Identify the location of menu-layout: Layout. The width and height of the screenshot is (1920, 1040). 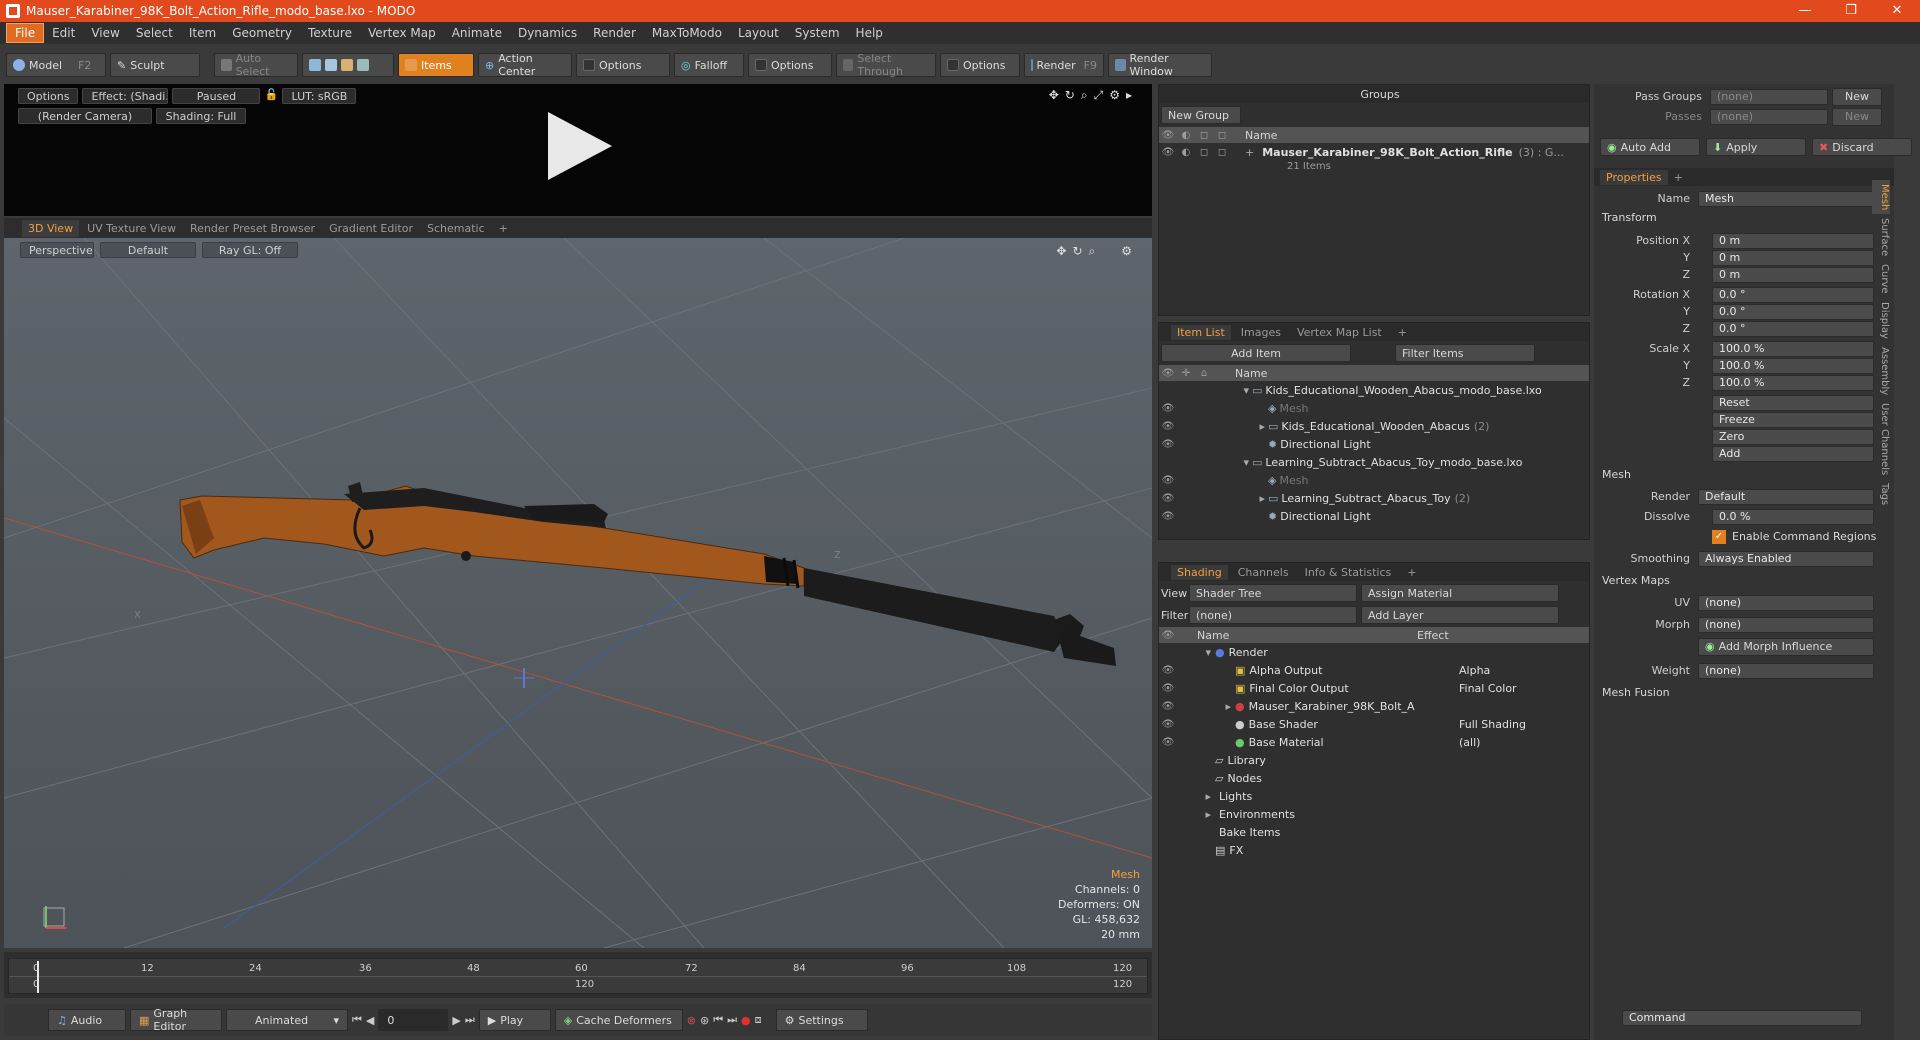
(758, 33).